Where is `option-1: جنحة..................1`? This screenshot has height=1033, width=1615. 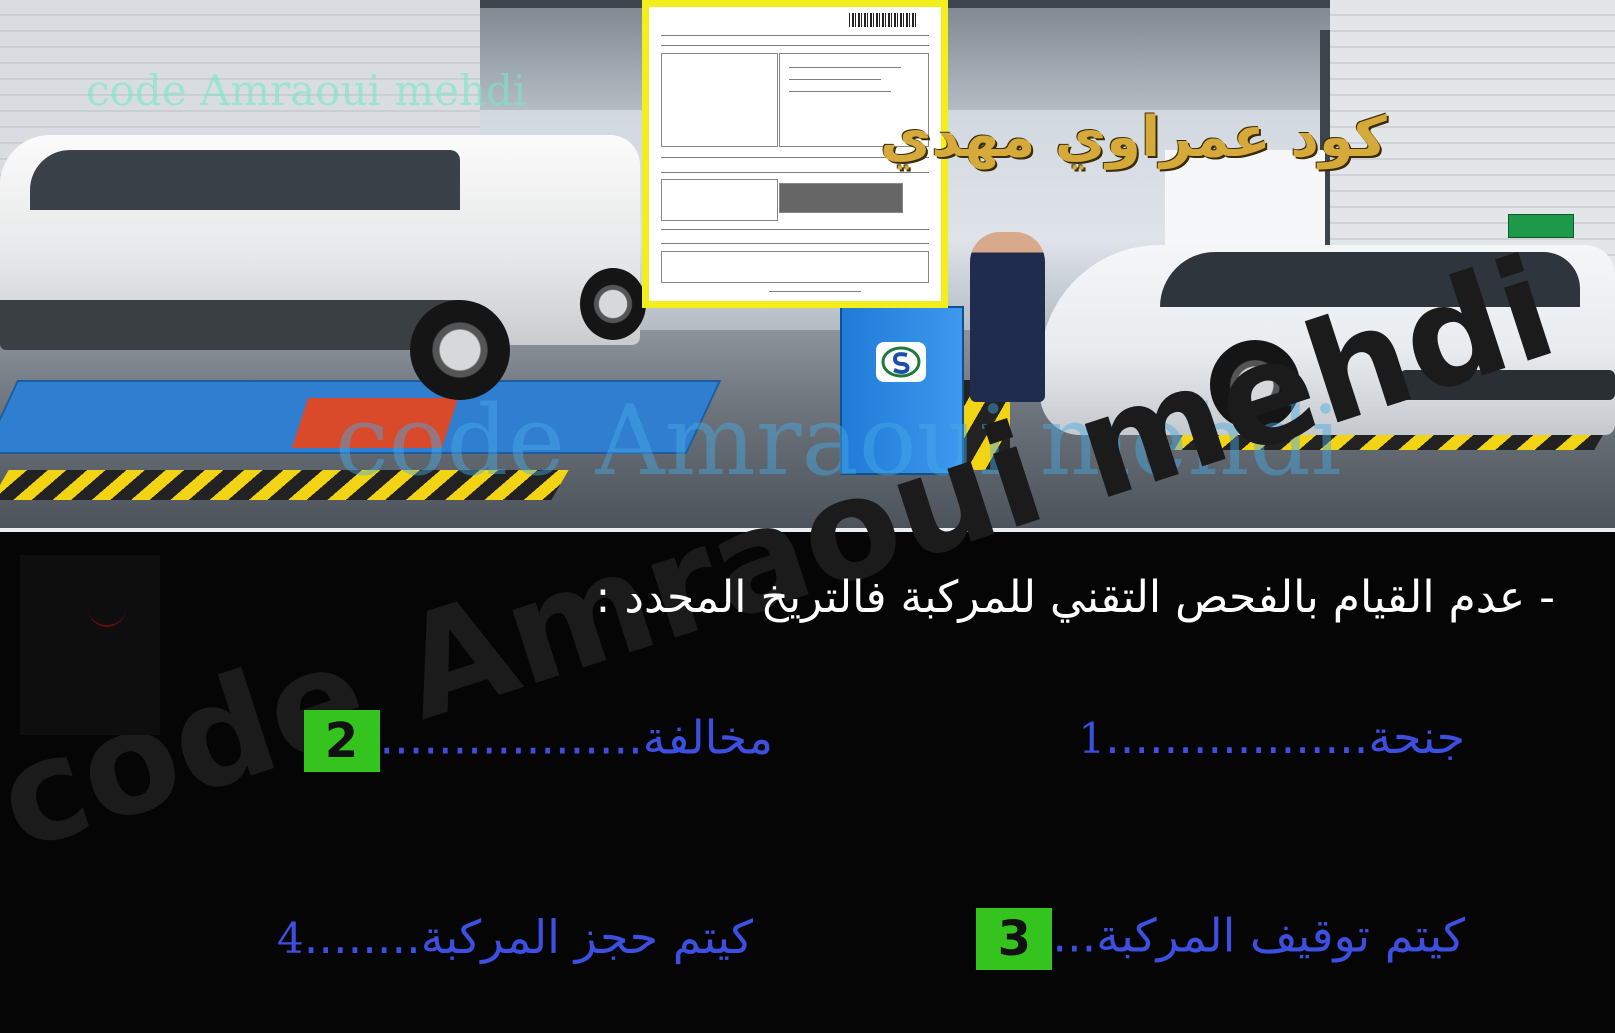
option-1: جنحة..................1 is located at coordinates (1271, 737).